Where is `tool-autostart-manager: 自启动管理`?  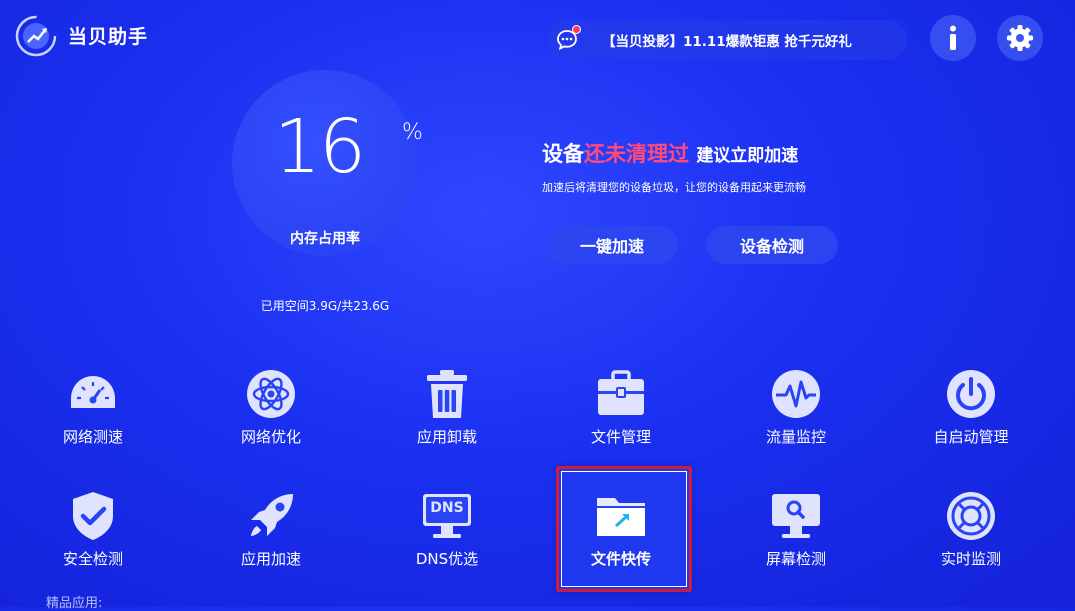 tool-autostart-manager: 自启动管理 is located at coordinates (971, 418).